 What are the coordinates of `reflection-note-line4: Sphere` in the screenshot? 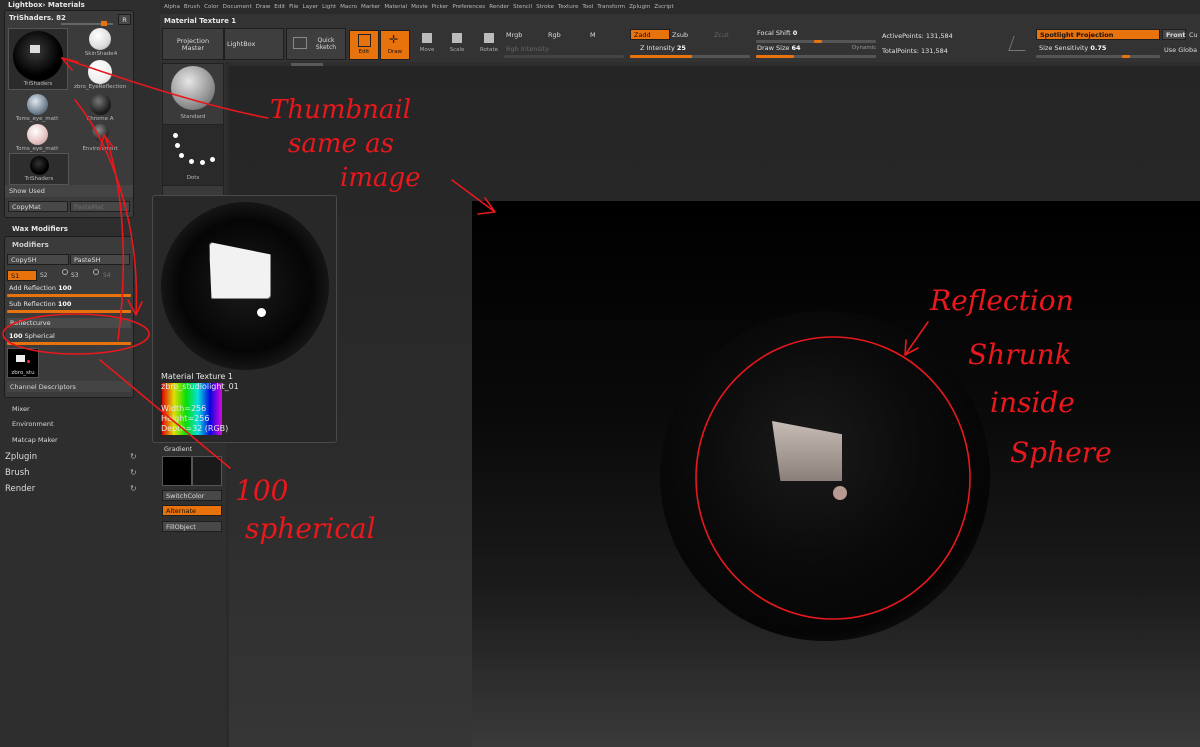 It's located at (1061, 452).